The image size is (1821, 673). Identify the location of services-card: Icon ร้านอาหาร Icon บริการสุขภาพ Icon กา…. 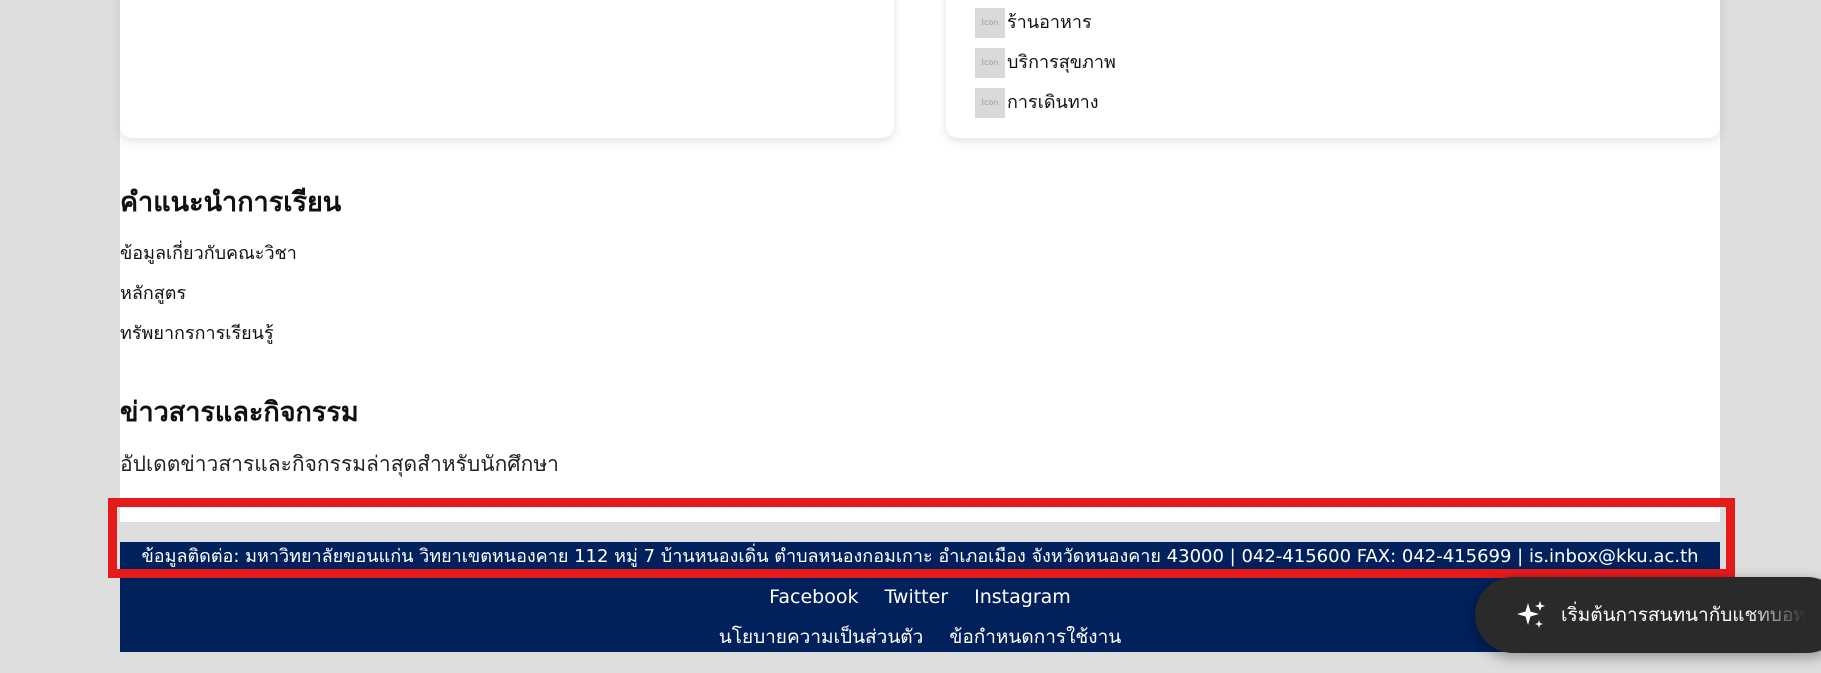
(1333, 69).